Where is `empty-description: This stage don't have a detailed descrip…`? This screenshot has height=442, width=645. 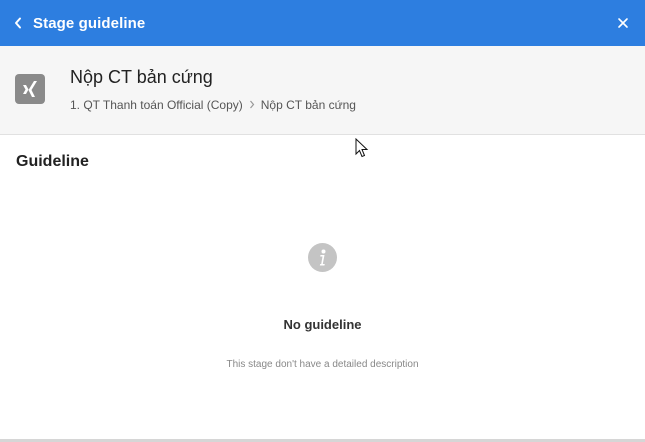 empty-description: This stage don't have a detailed descrip… is located at coordinates (322, 364).